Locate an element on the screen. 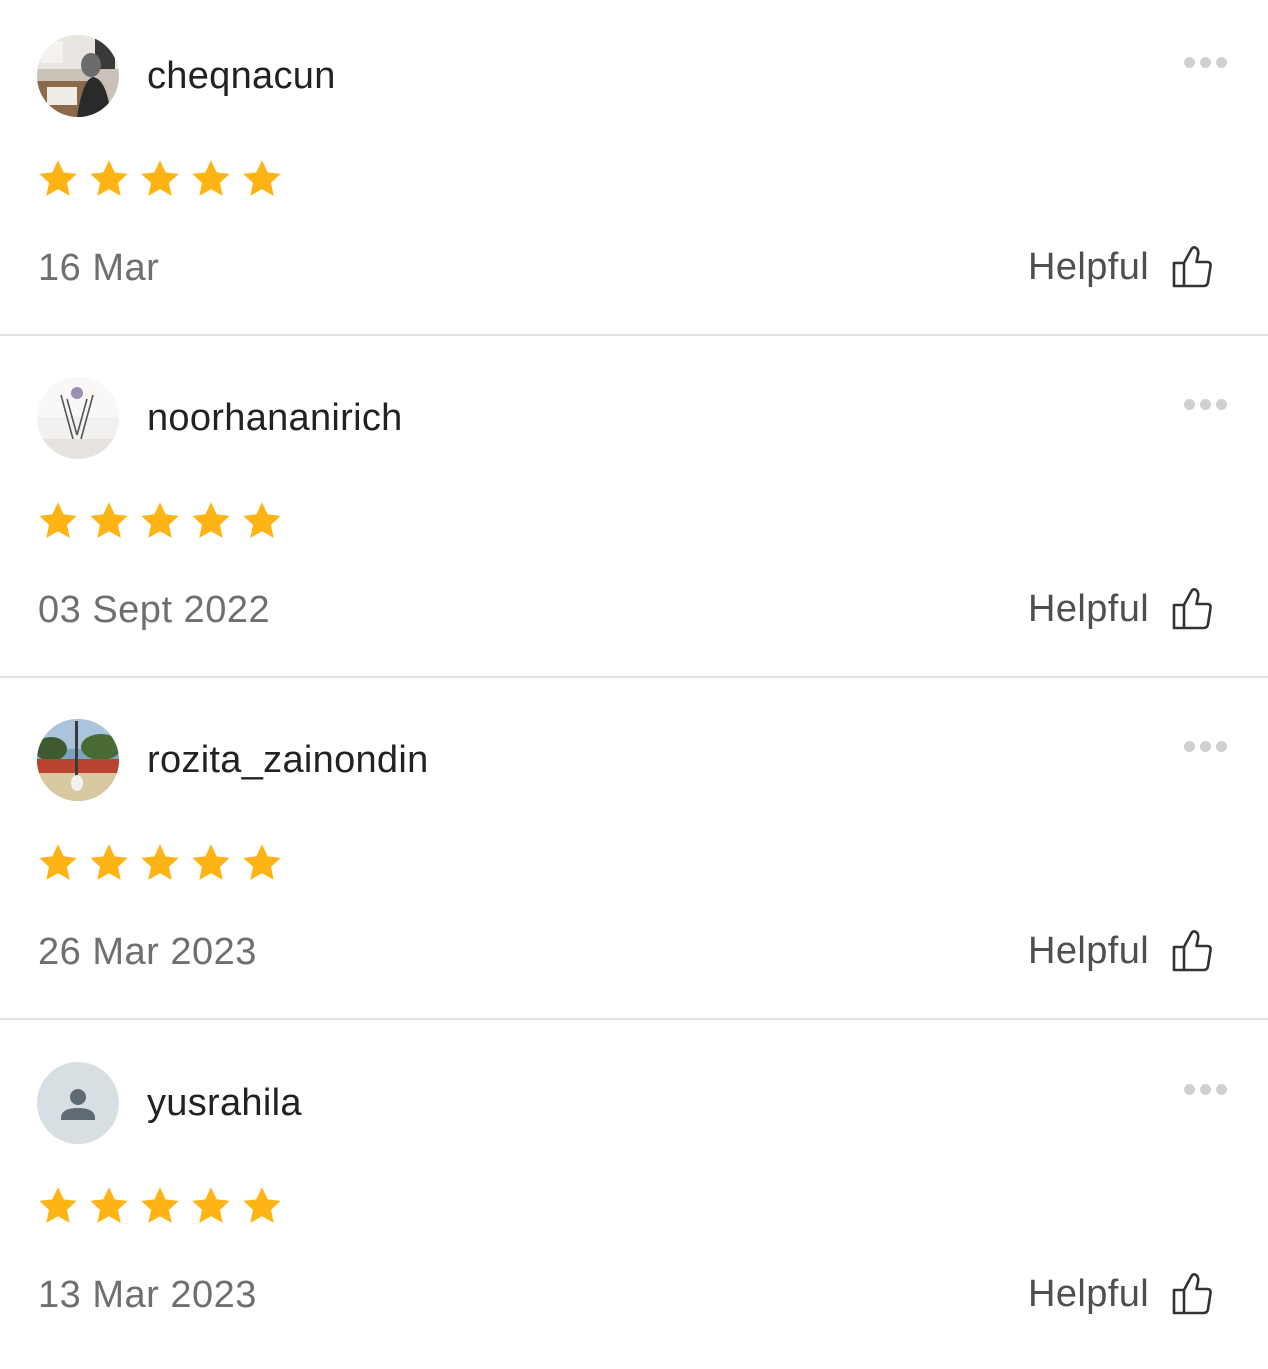  reviewer-username: noorhananirich is located at coordinates (275, 418).